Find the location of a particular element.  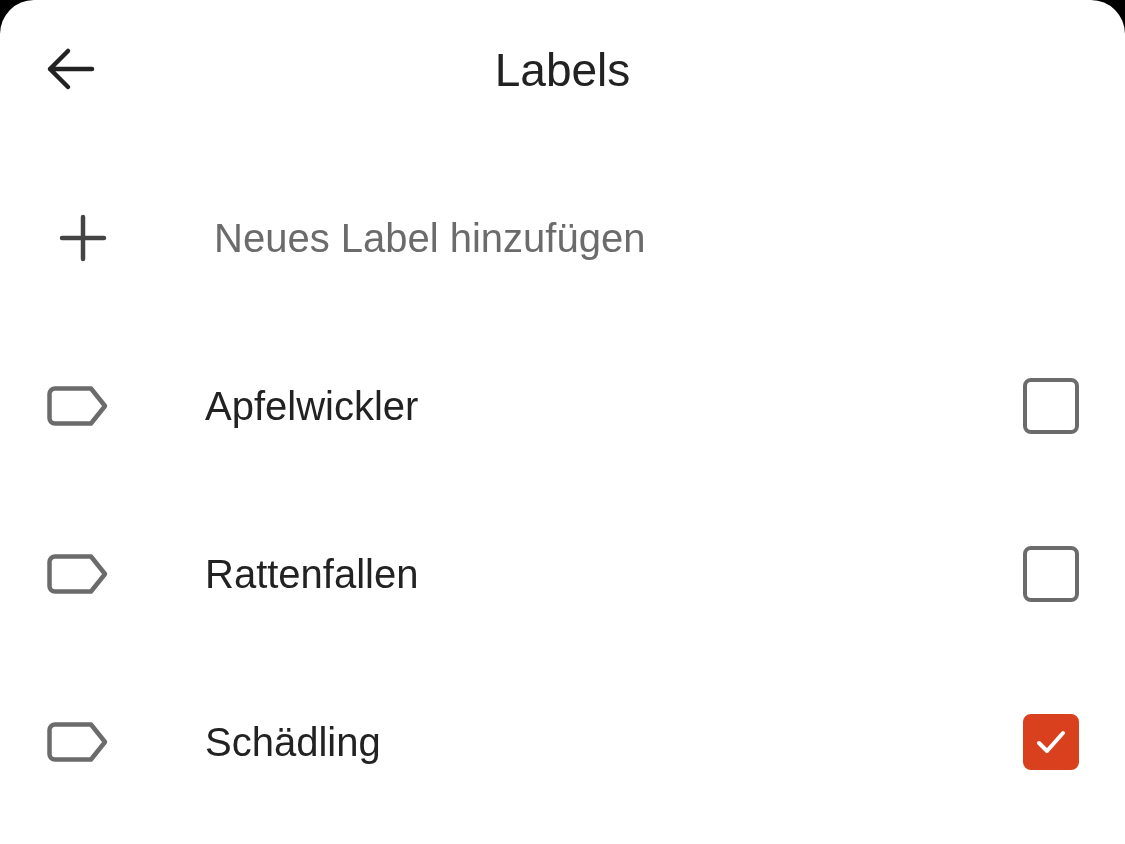

label-name: Rattenfallen is located at coordinates (312, 574).